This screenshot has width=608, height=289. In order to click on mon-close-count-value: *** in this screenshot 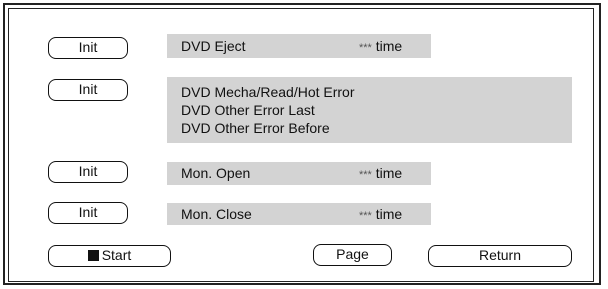, I will do `click(365, 216)`.